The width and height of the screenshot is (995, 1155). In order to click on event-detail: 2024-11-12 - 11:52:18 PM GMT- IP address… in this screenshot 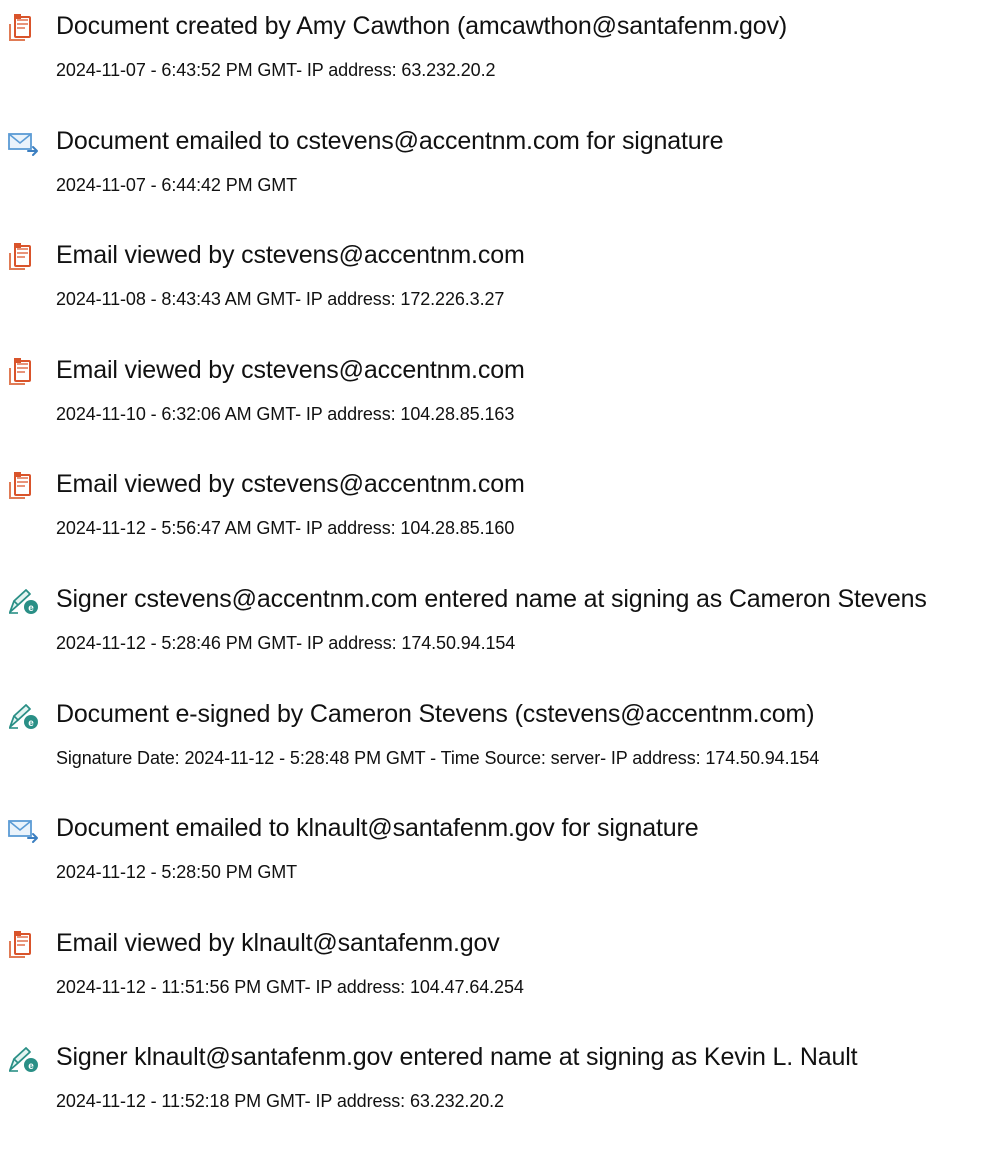, I will do `click(280, 1101)`.